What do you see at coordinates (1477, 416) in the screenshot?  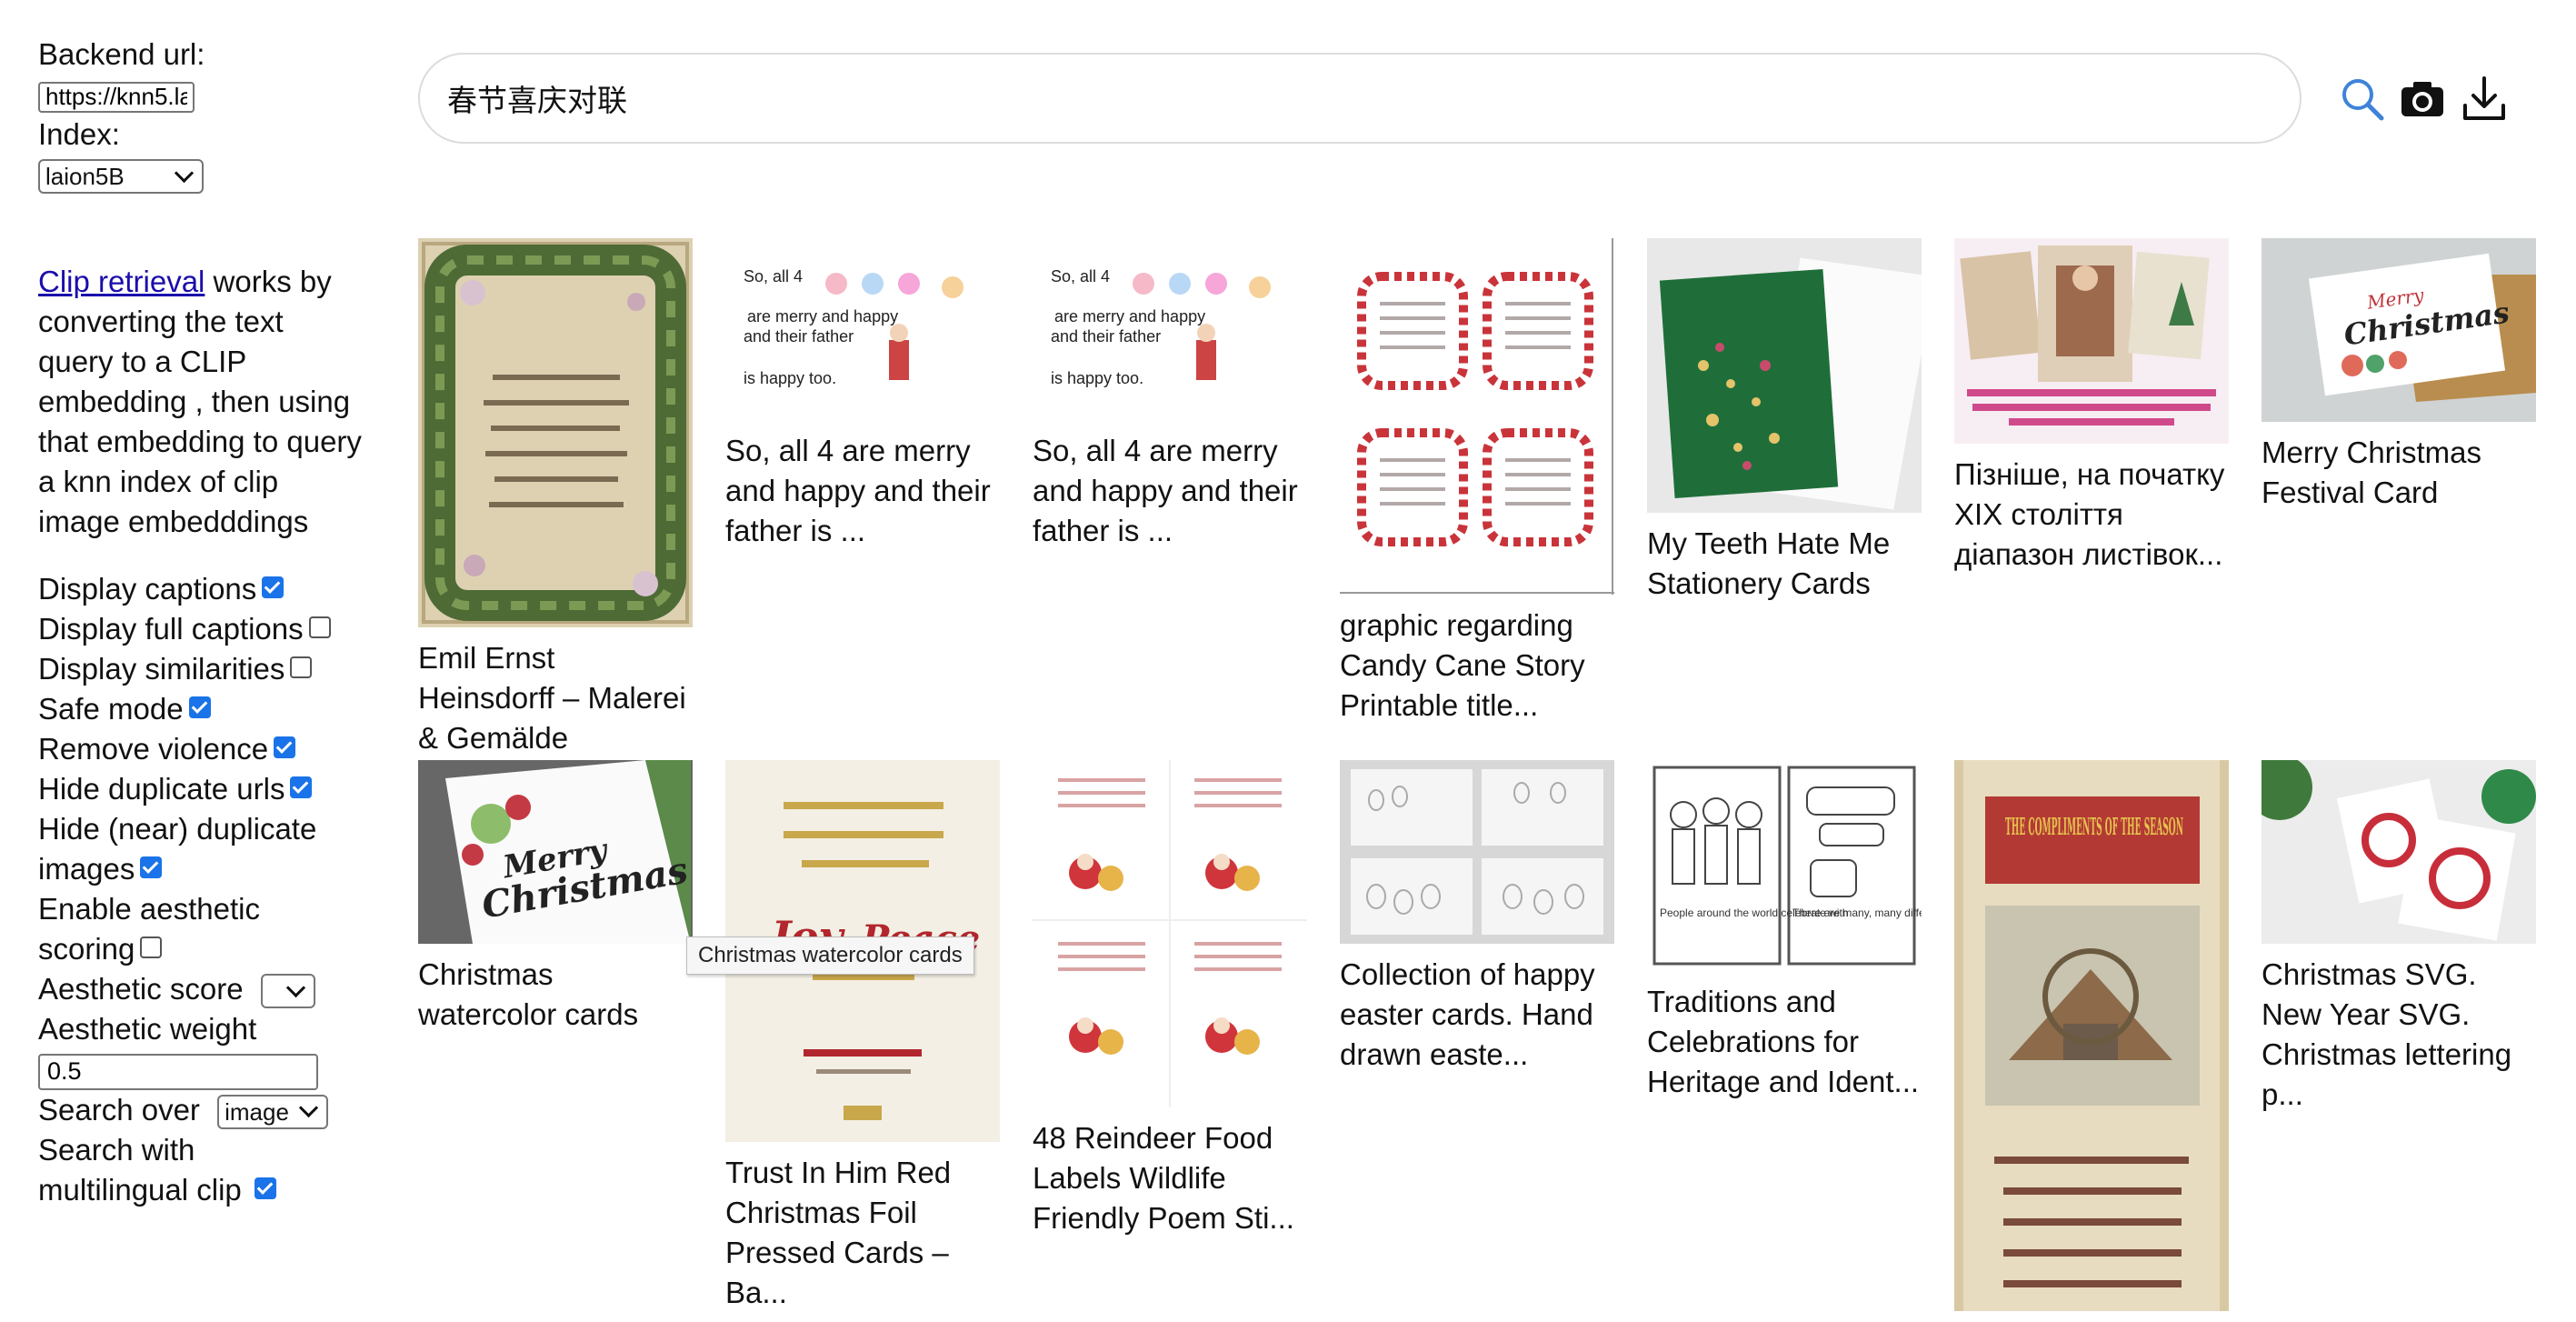 I see `result-image-frames` at bounding box center [1477, 416].